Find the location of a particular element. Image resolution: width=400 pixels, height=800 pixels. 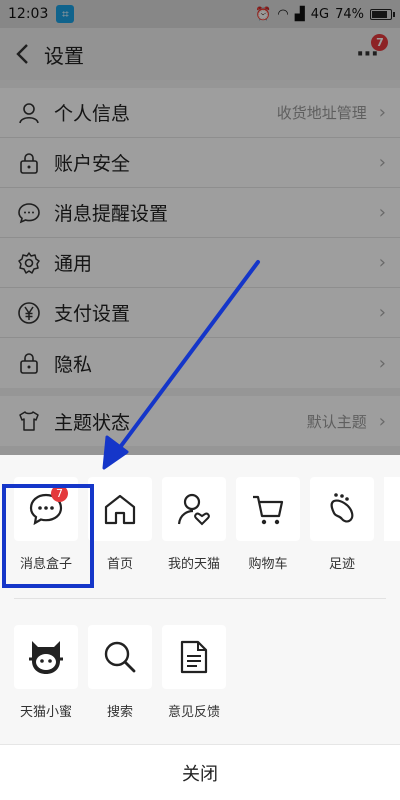

tile-label: 搜索 is located at coordinates (119, 712).